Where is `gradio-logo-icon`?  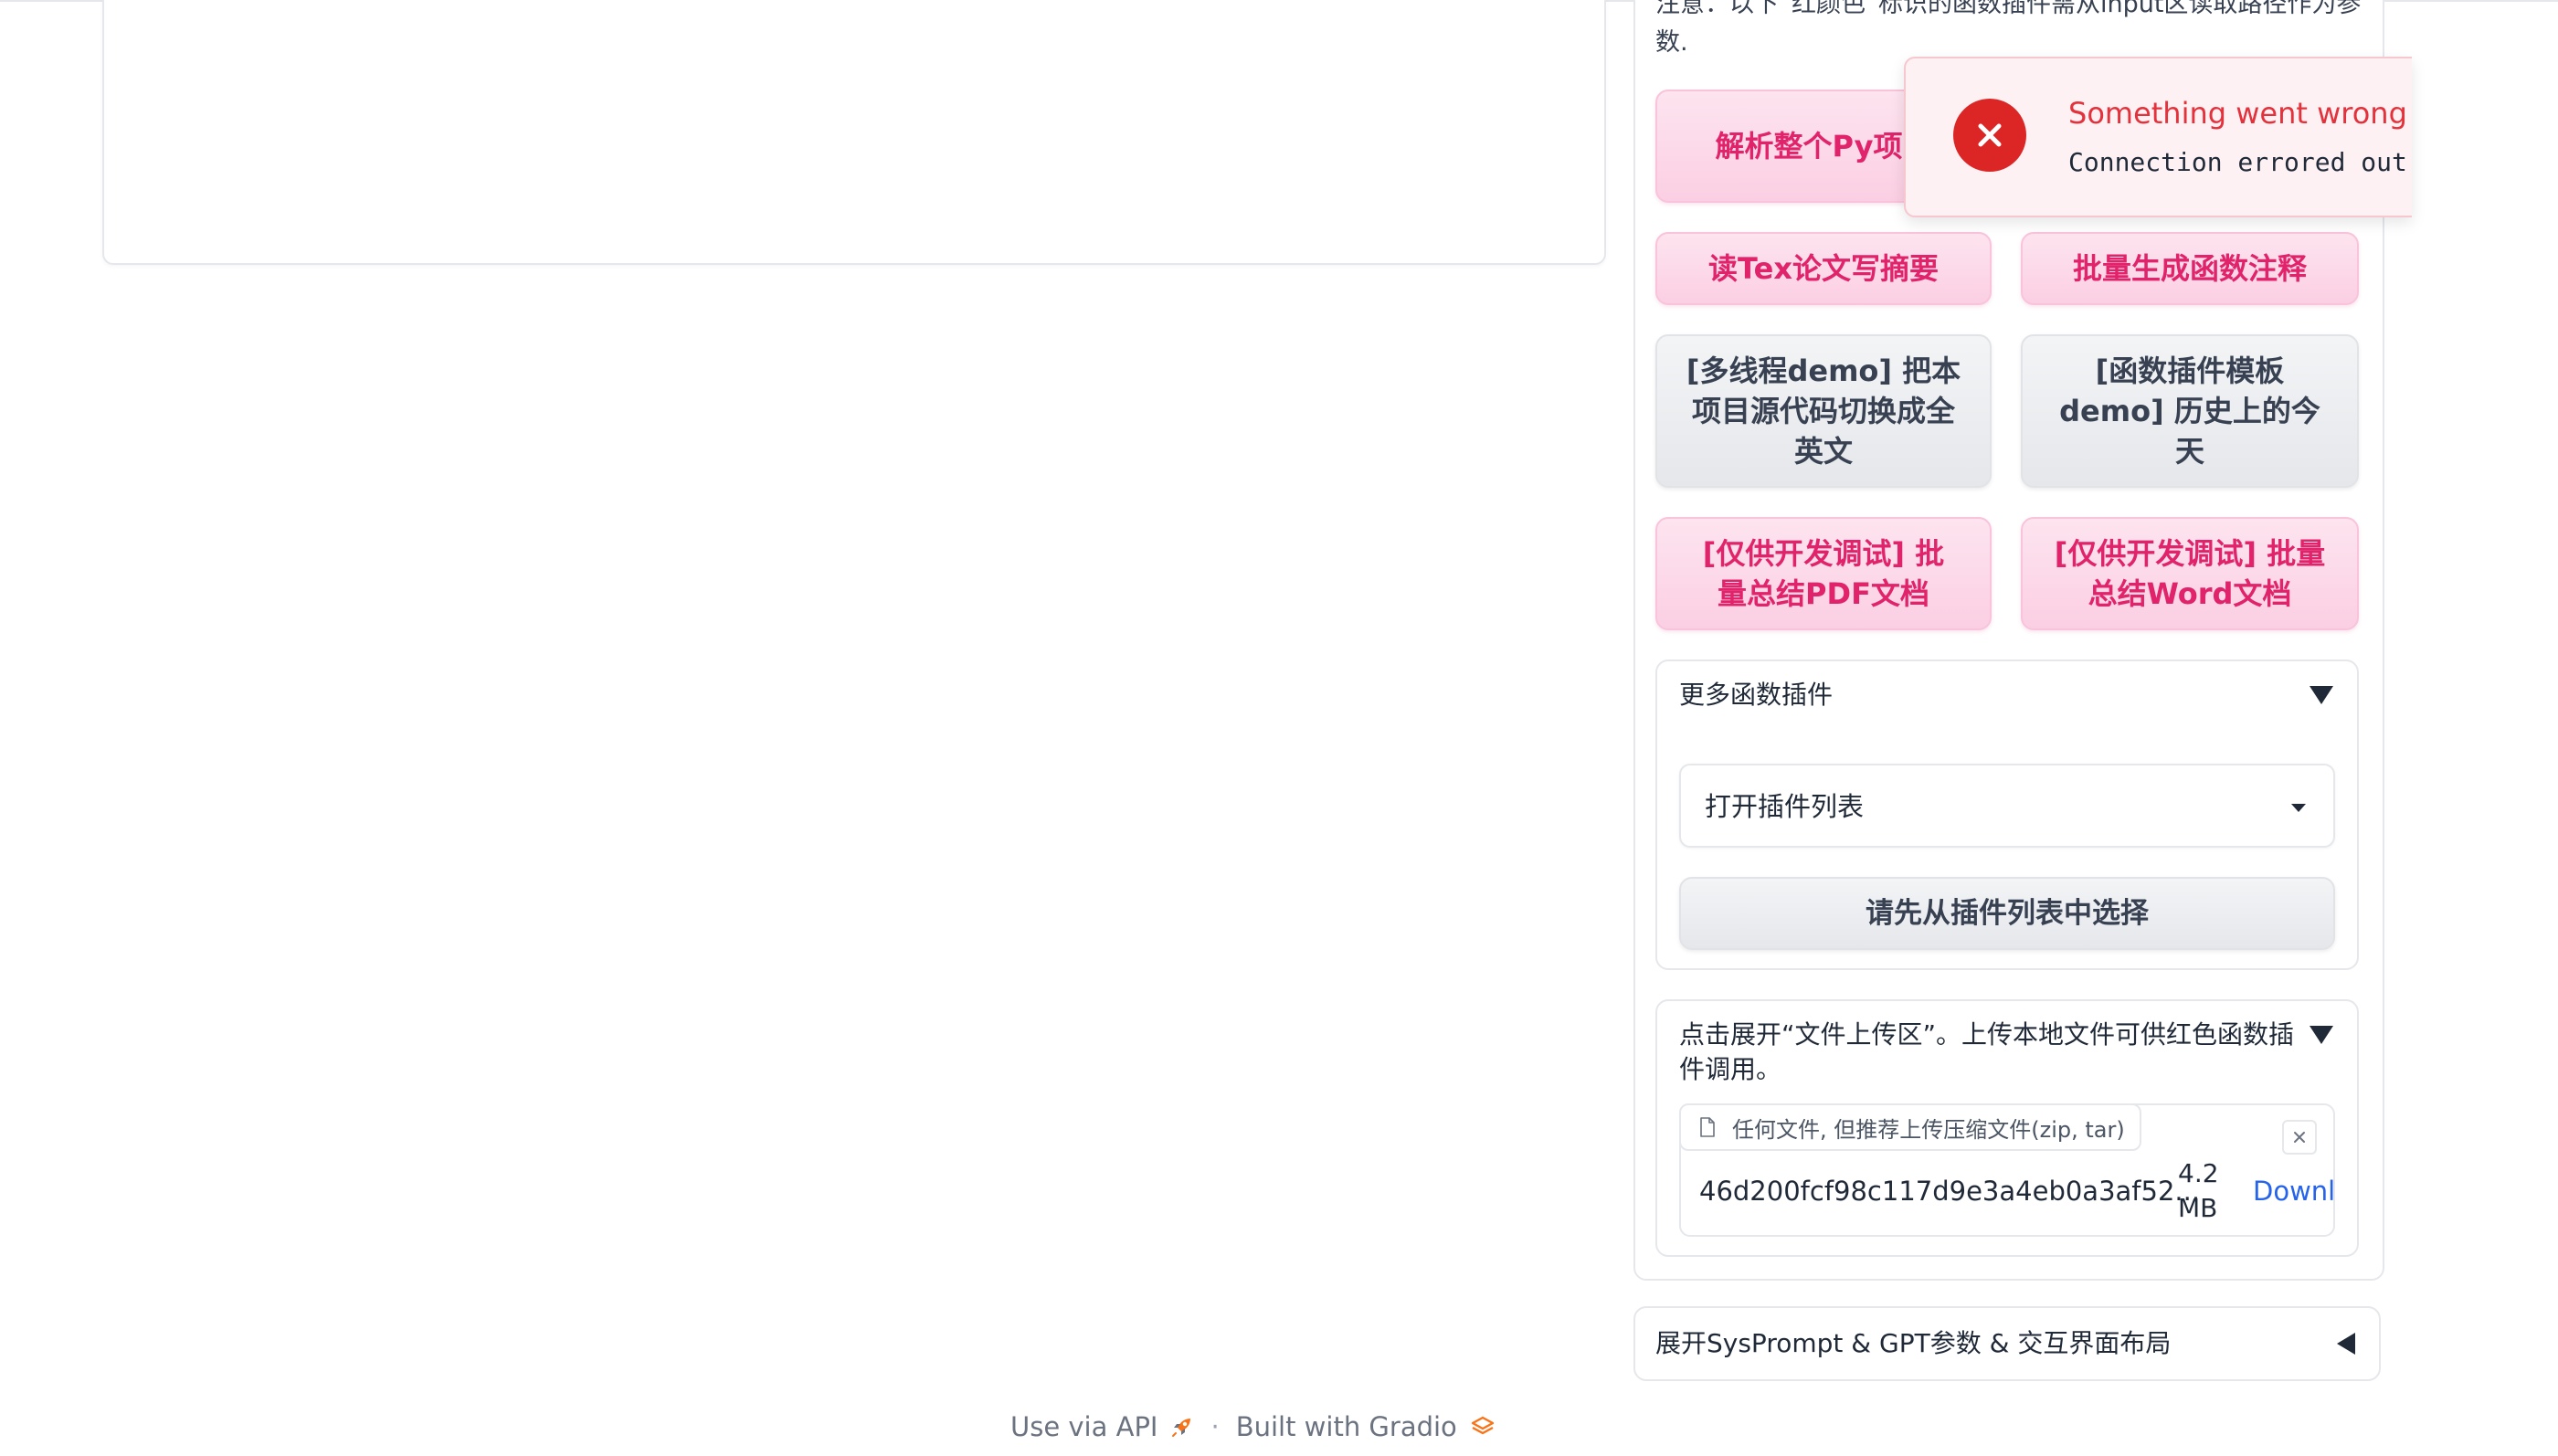 gradio-logo-icon is located at coordinates (1483, 1426).